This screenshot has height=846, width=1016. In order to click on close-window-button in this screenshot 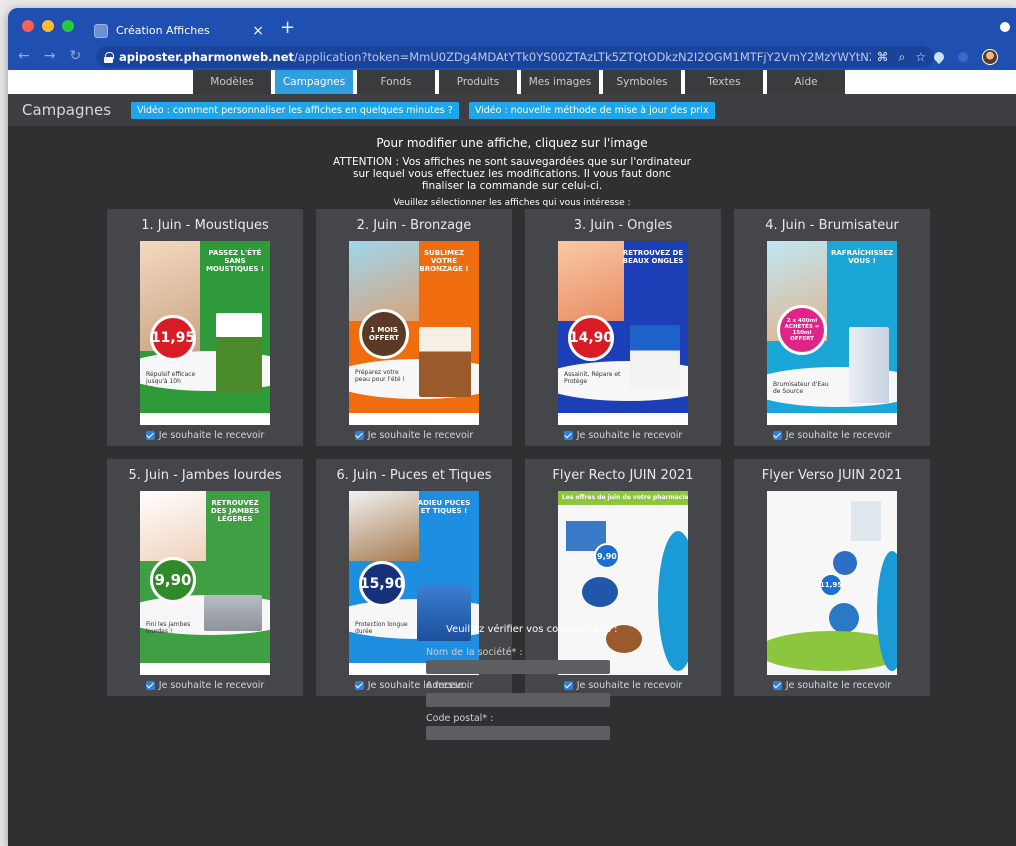, I will do `click(28, 26)`.